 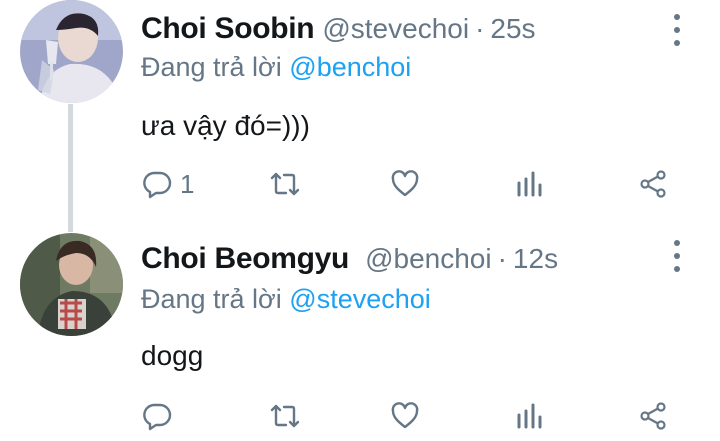 I want to click on display-name: Choi Beomgyu, so click(x=245, y=258).